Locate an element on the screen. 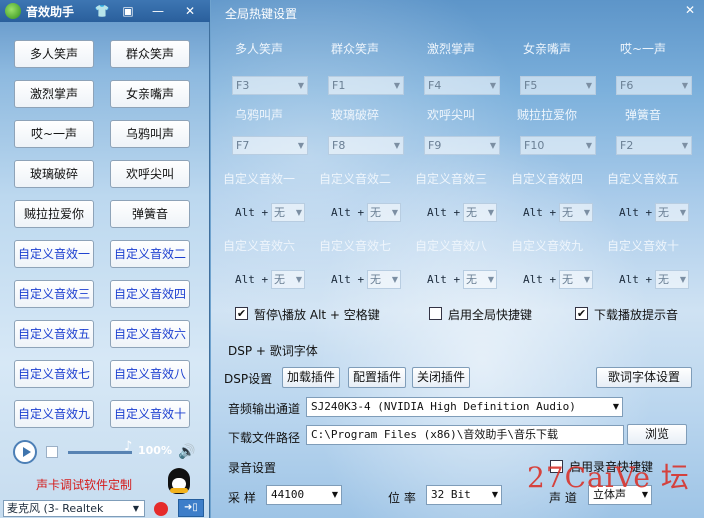 The height and width of the screenshot is (518, 704). speaker-icon: 🔊 is located at coordinates (188, 452).